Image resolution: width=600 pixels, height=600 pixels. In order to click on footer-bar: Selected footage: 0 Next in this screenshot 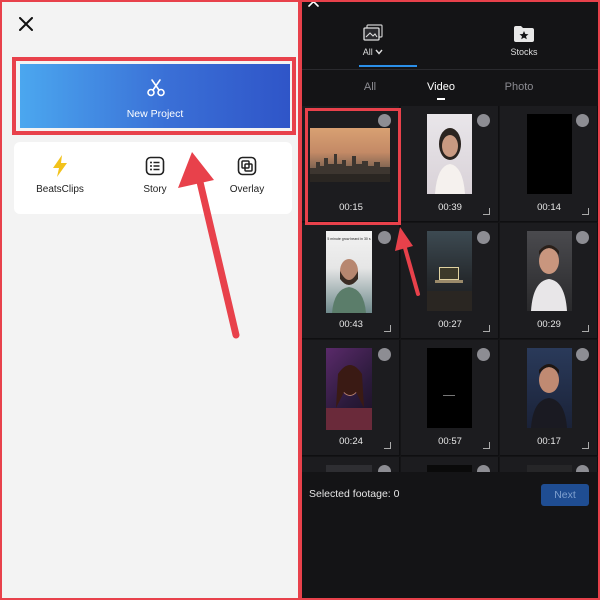, I will do `click(450, 535)`.